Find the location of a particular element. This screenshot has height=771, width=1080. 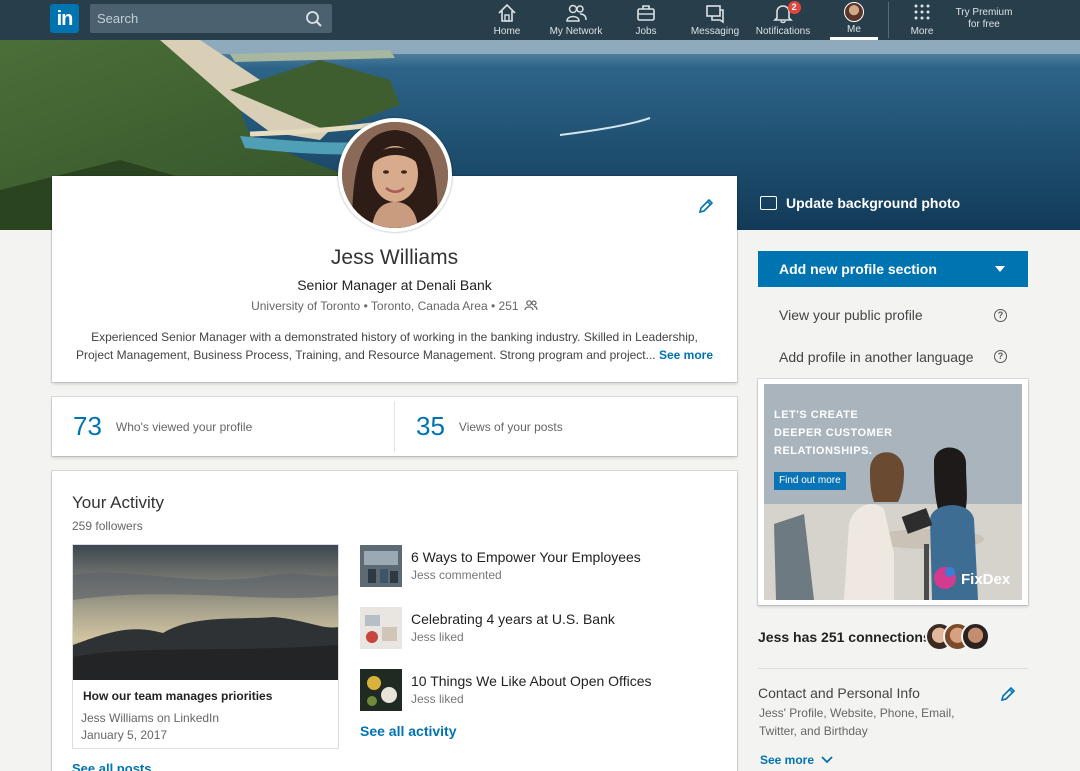

edit-contact-pencil-icon is located at coordinates (1008, 694).